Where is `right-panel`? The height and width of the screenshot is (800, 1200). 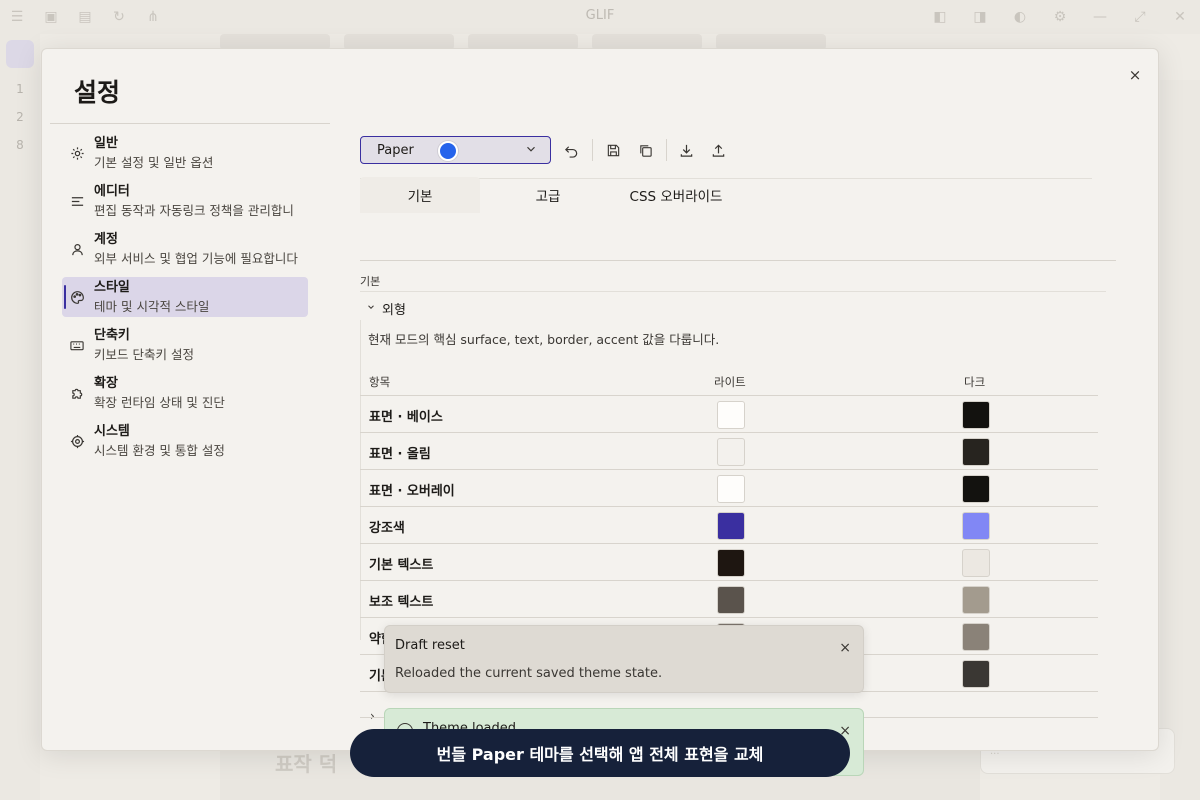 right-panel is located at coordinates (1180, 440).